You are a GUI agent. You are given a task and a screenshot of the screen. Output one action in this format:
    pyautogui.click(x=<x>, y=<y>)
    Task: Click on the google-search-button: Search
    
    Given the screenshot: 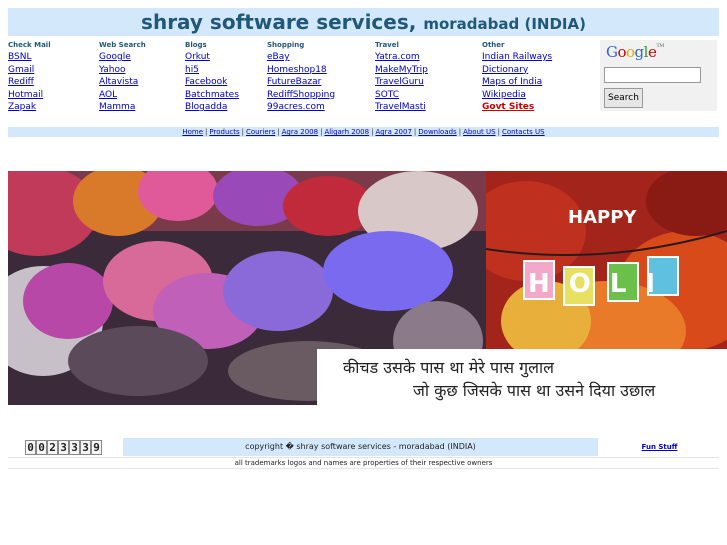 What is the action you would take?
    pyautogui.click(x=623, y=98)
    